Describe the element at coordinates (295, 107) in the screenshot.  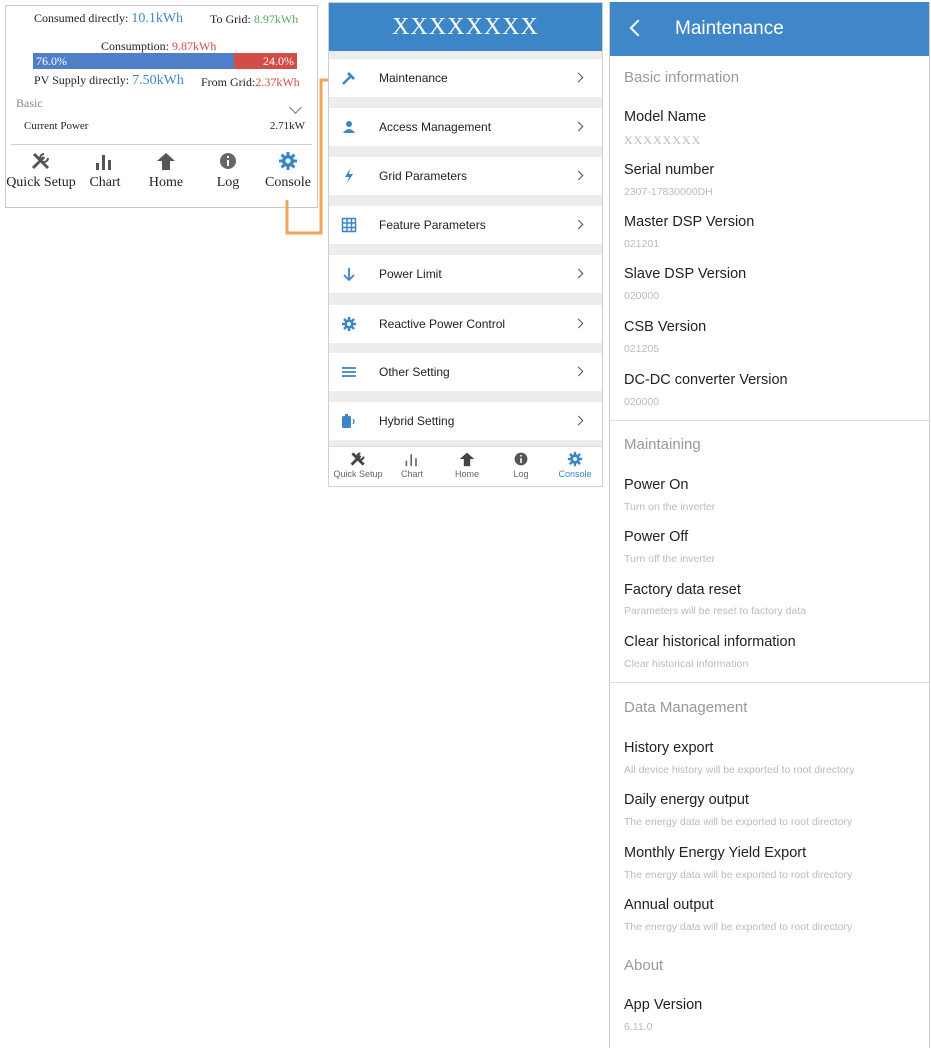
I see `chevron-down-icon` at that location.